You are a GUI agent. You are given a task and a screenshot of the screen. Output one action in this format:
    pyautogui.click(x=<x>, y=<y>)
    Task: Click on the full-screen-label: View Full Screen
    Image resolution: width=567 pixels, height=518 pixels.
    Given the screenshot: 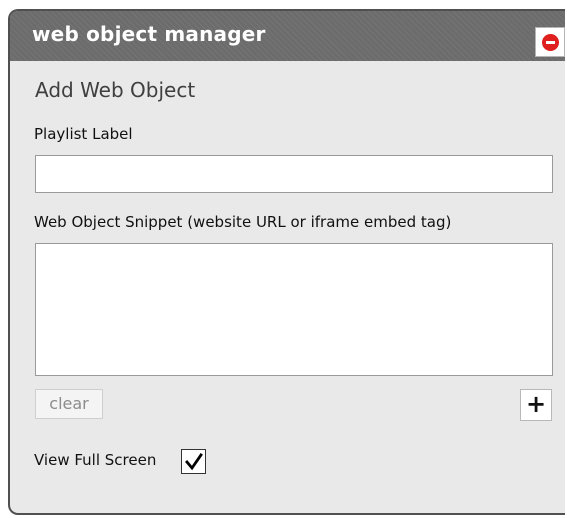 What is the action you would take?
    pyautogui.click(x=95, y=460)
    